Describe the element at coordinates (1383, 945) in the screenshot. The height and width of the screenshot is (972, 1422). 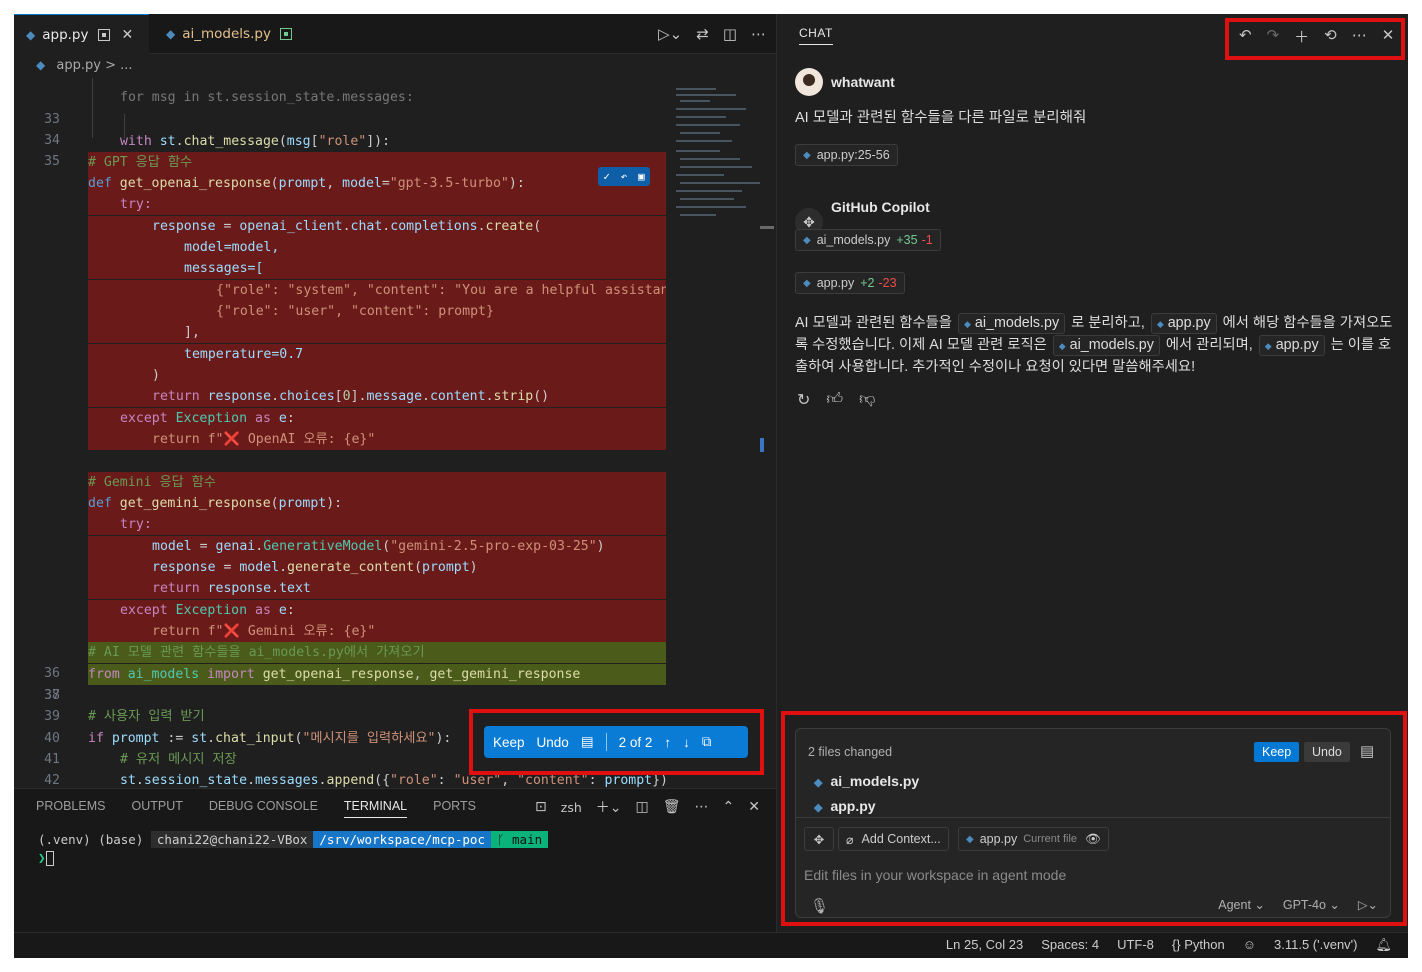
I see `bell-icon: 🔔︎` at that location.